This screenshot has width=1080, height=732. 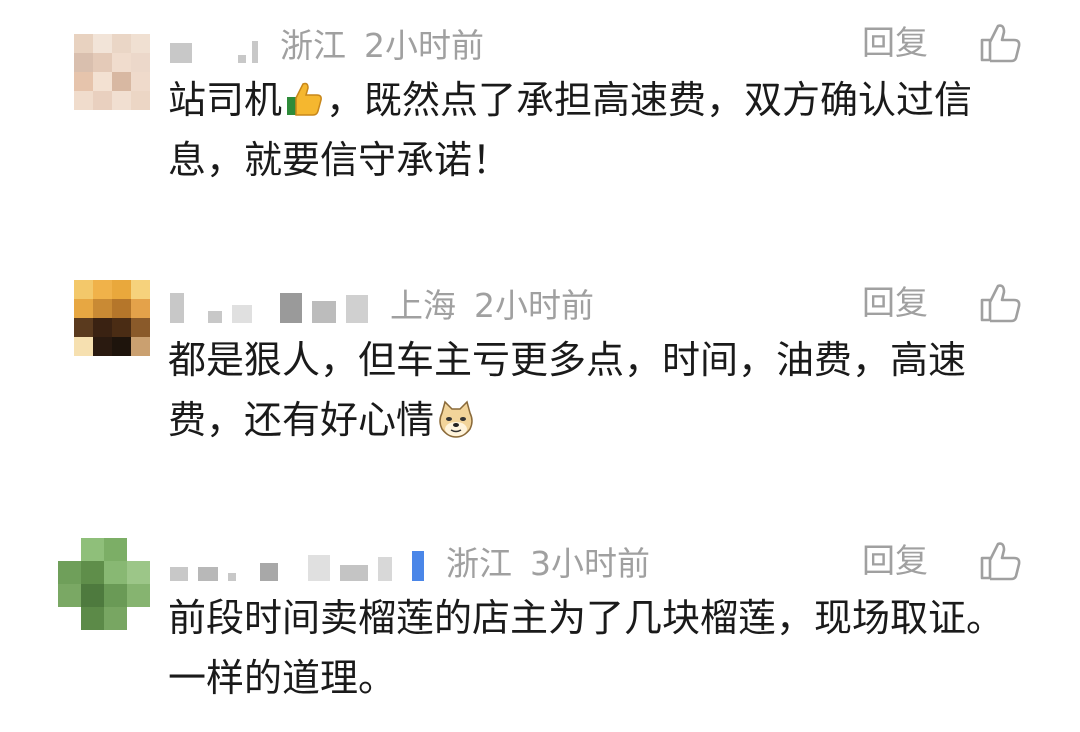 I want to click on comment-text: 站司机 ，既然点了承担高速费，双方确认过信息，就要信守承诺！, so click(x=603, y=130).